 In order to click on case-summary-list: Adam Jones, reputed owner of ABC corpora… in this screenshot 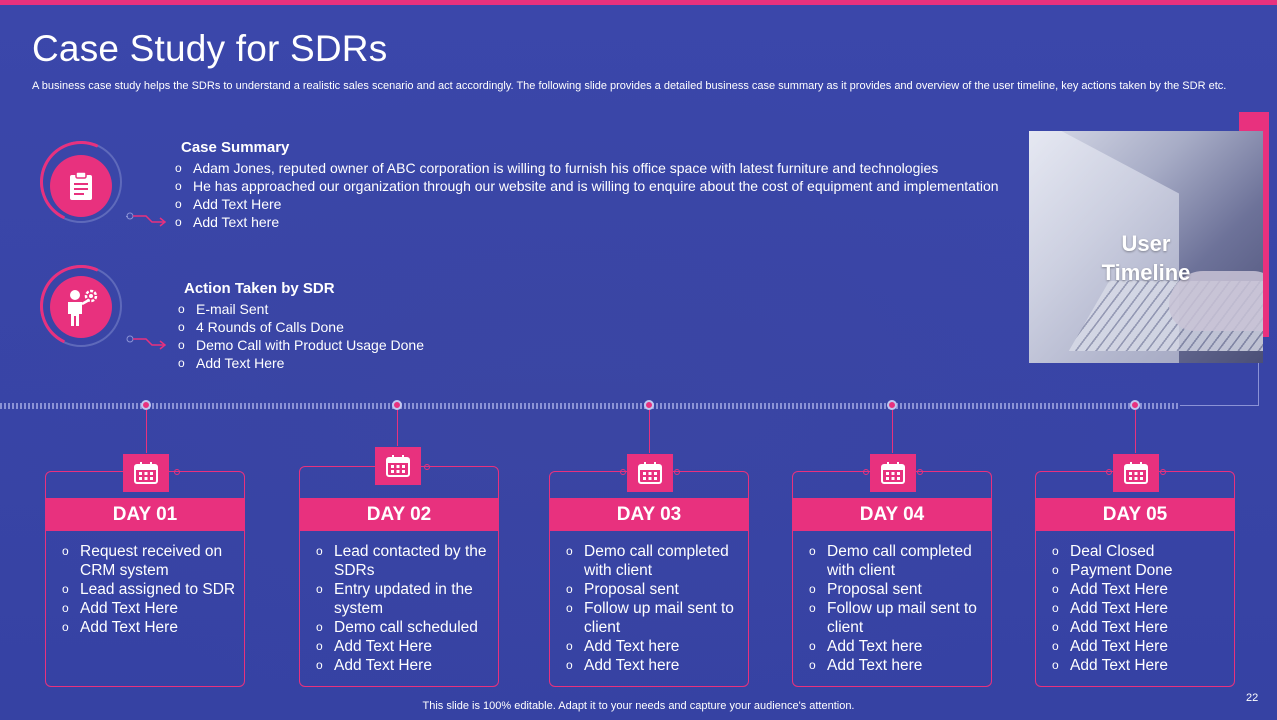, I will do `click(610, 195)`.